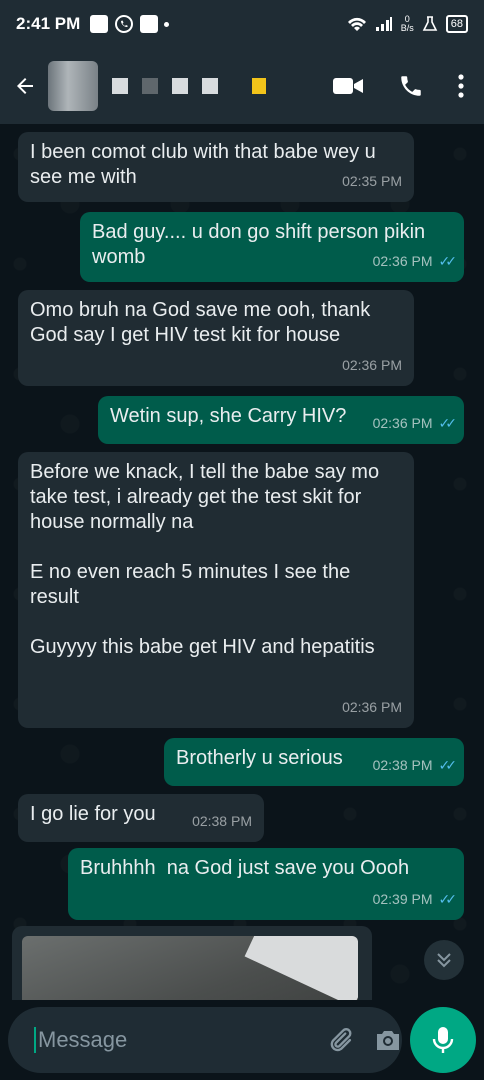  I want to click on attach-icon, so click(340, 1040).